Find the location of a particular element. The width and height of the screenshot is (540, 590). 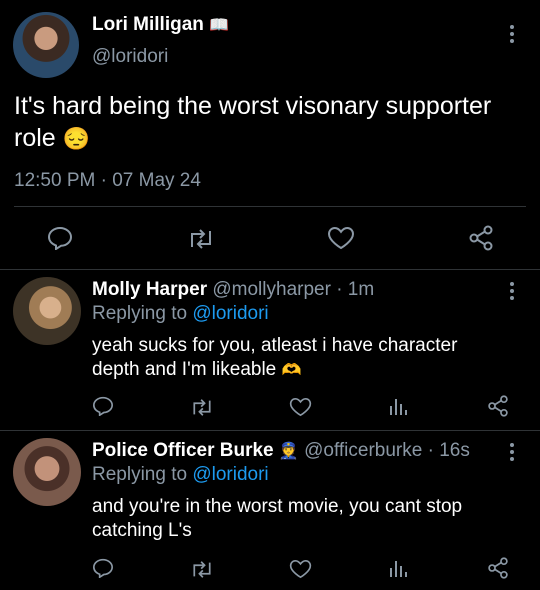

author-handle-time: @officerburke · 16s is located at coordinates (387, 450).